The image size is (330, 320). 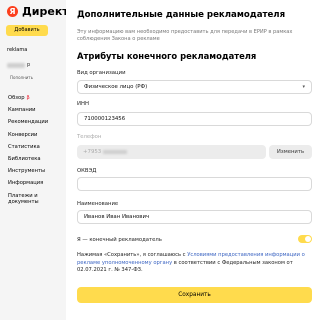 I want to click on logo-text: Директ, so click(x=45, y=11).